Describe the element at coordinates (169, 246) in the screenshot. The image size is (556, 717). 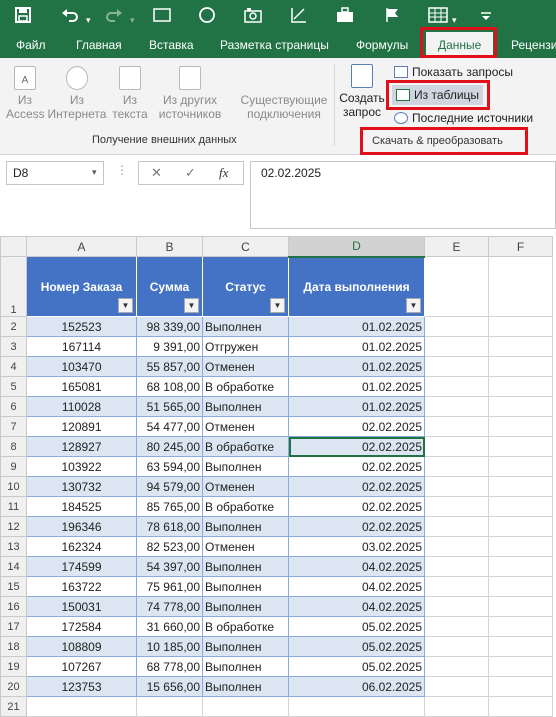
I see `column-header-b: B` at that location.